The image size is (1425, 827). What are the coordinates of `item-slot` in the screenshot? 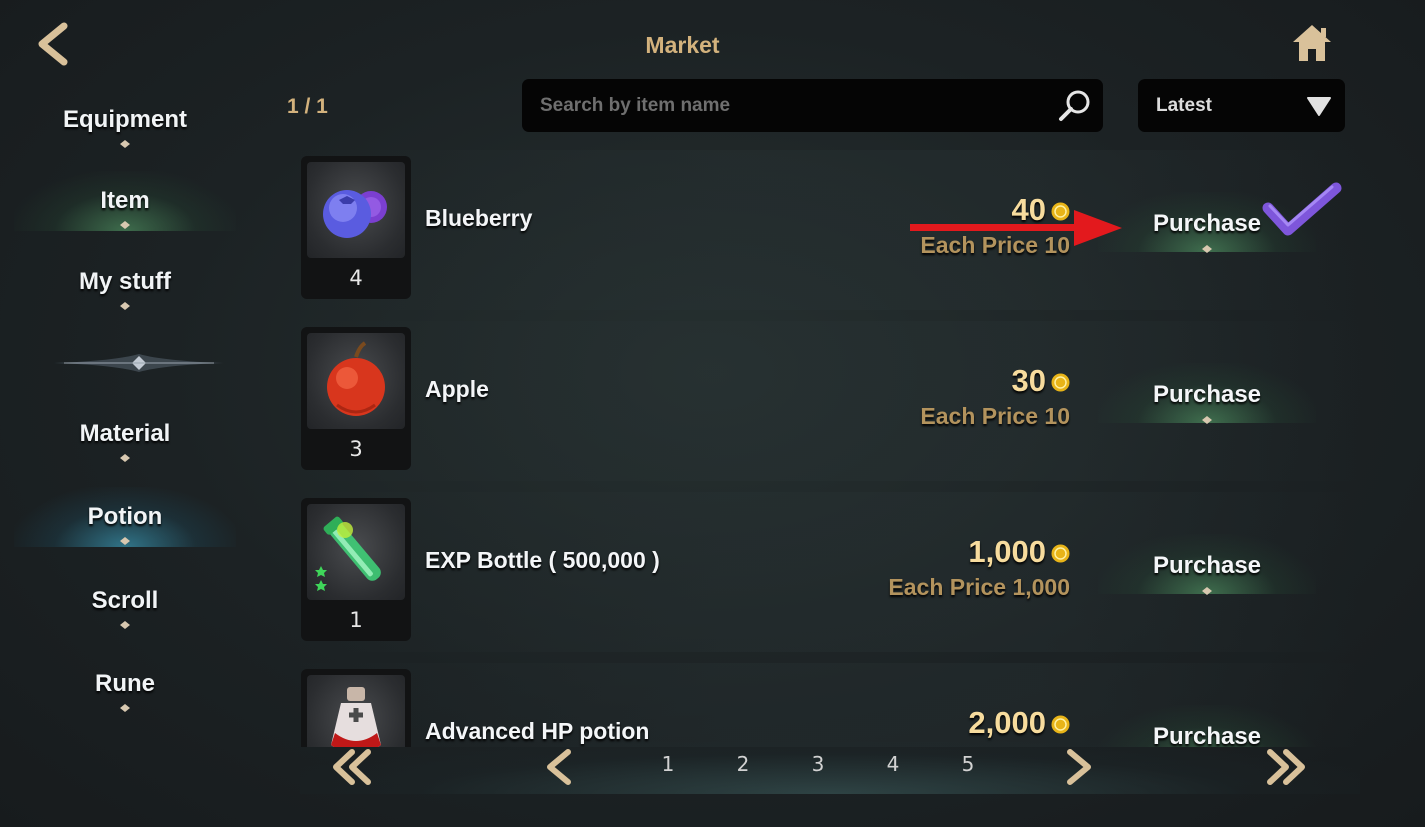 It's located at (356, 708).